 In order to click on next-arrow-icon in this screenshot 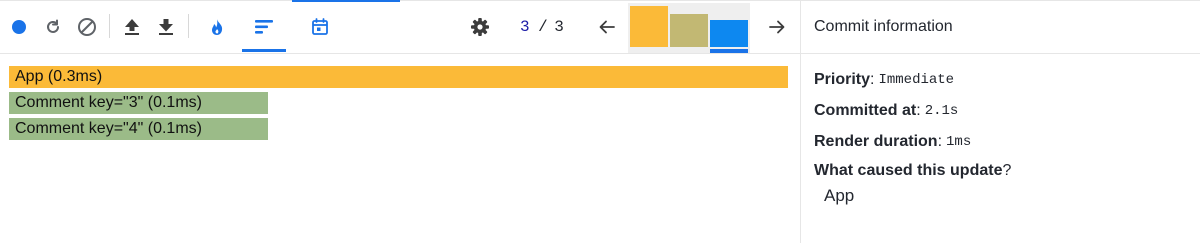, I will do `click(777, 27)`.